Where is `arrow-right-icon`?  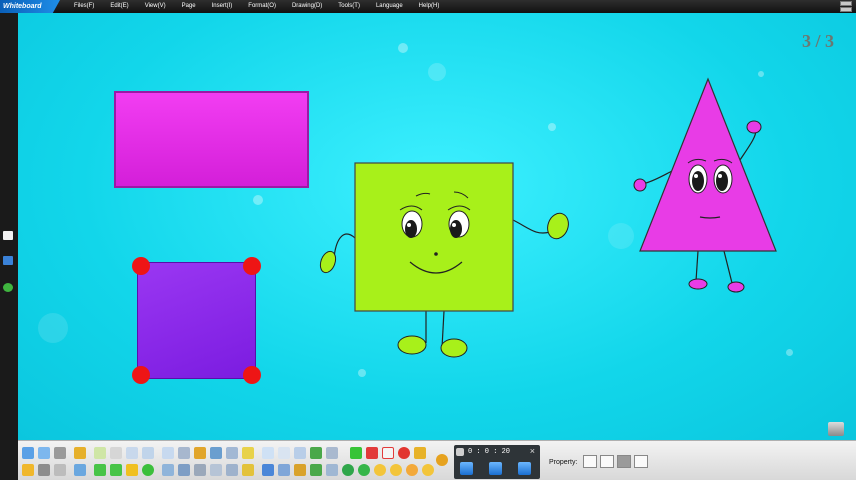 arrow-right-icon is located at coordinates (116, 453).